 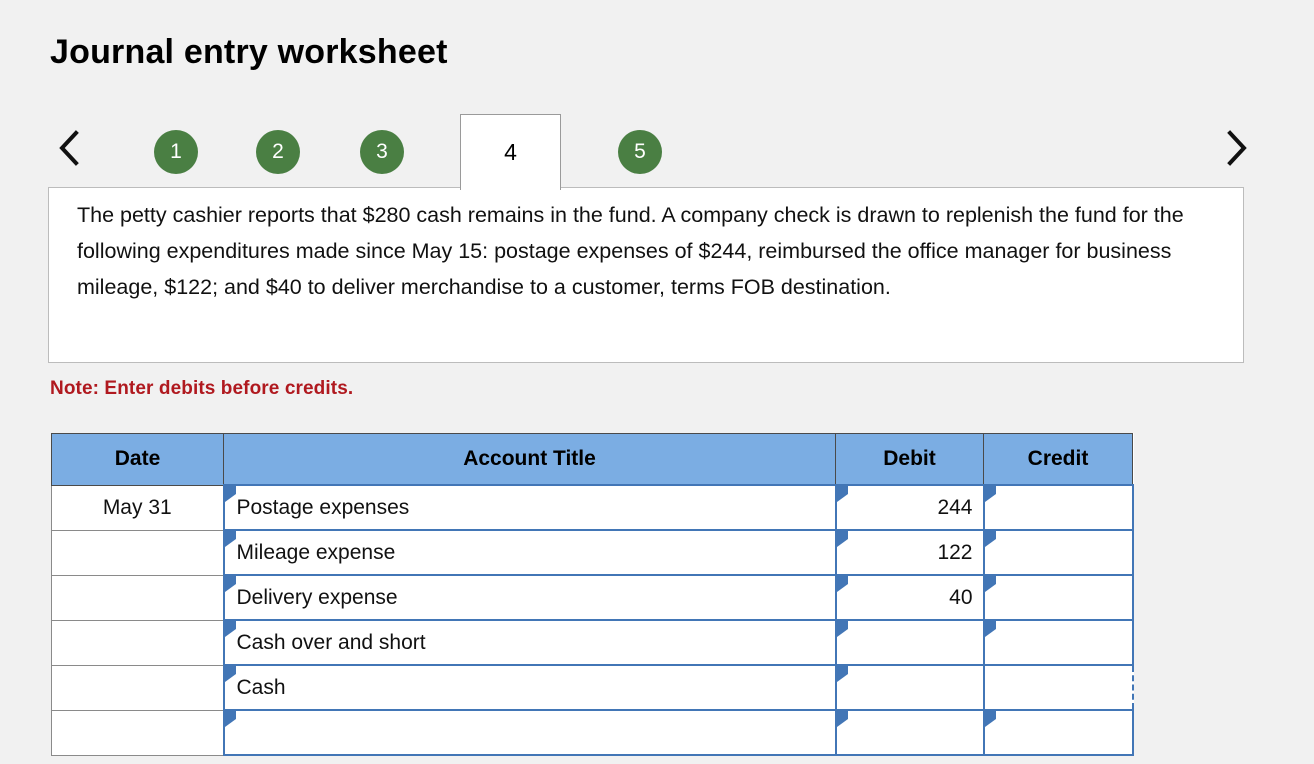 I want to click on tab-entry-5-label: 5, so click(x=640, y=151).